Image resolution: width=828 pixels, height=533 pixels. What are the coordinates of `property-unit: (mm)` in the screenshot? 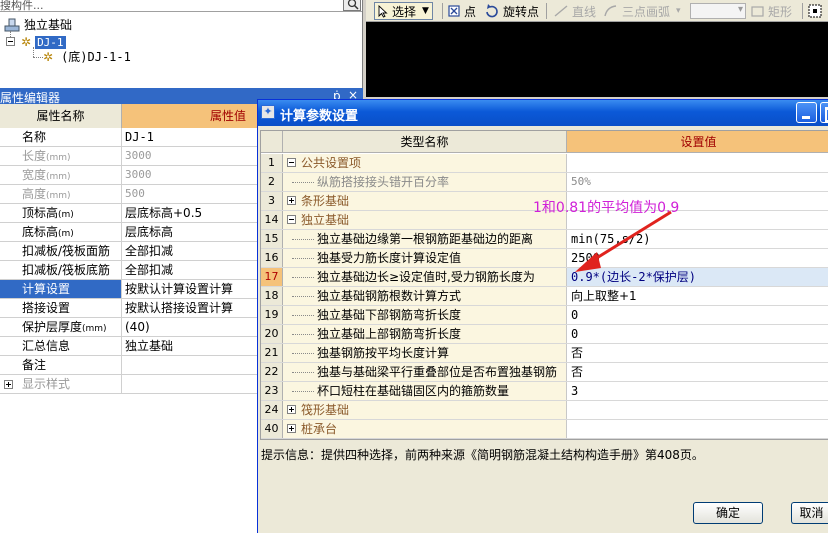 It's located at (58, 196).